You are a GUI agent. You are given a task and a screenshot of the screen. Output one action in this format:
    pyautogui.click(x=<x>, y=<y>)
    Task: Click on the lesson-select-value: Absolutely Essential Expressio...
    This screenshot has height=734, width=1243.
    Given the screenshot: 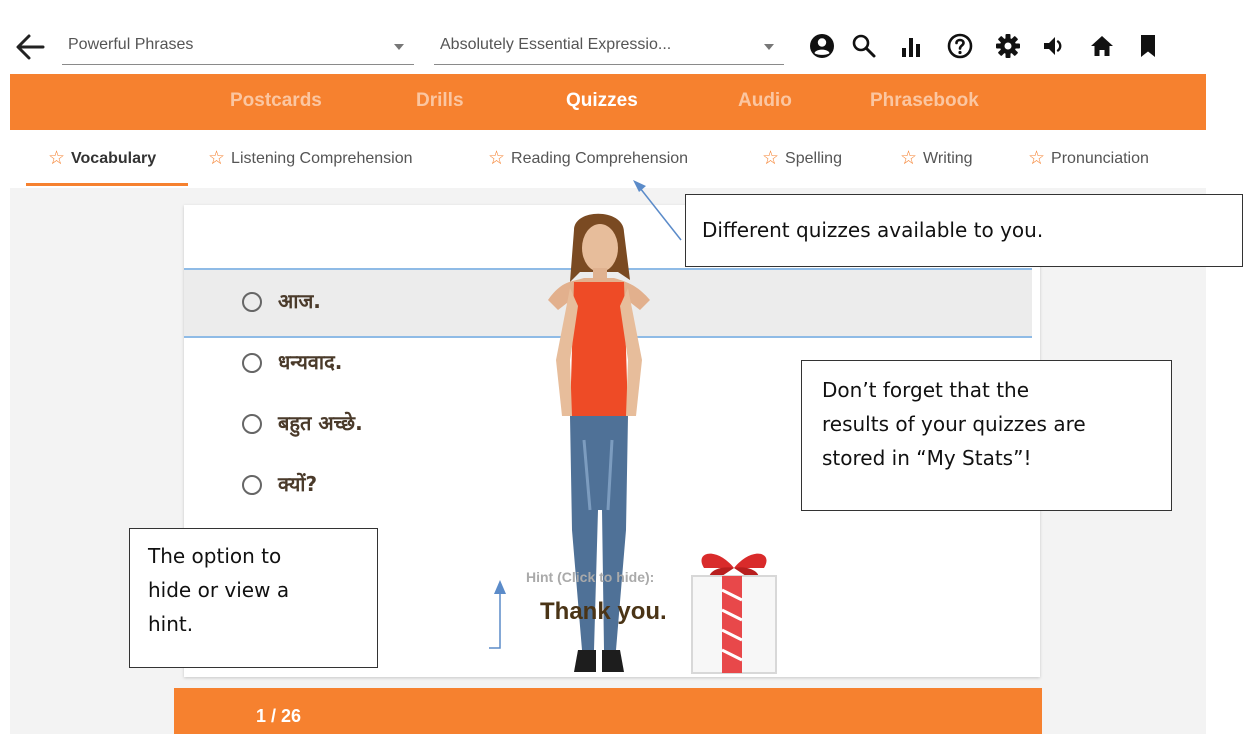 What is the action you would take?
    pyautogui.click(x=556, y=44)
    